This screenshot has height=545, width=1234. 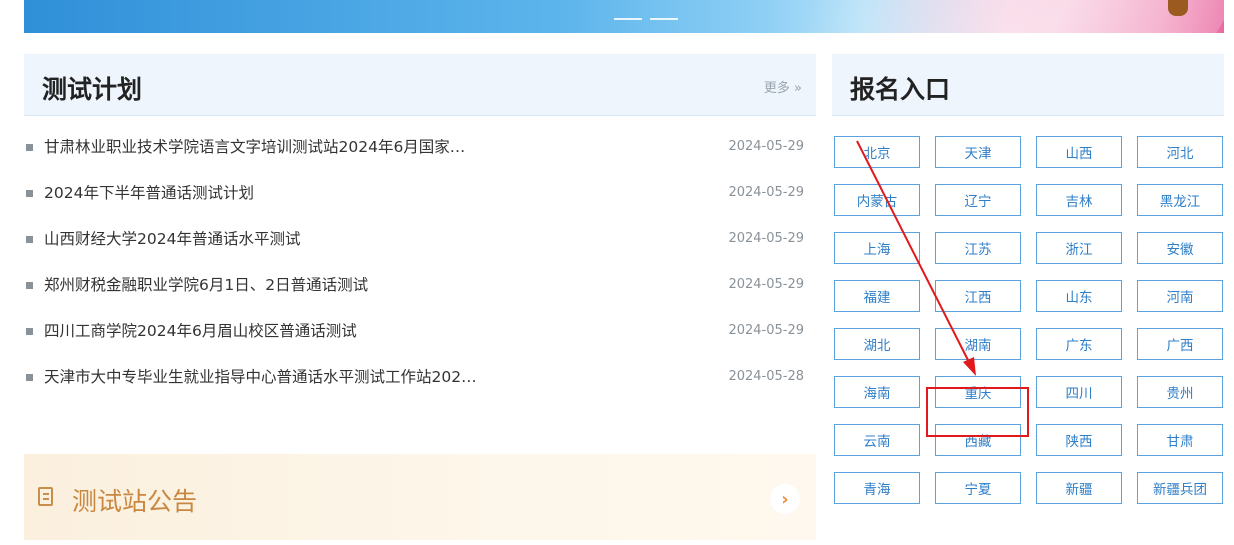 I want to click on province-button-jiangsu: 江苏, so click(x=978, y=248).